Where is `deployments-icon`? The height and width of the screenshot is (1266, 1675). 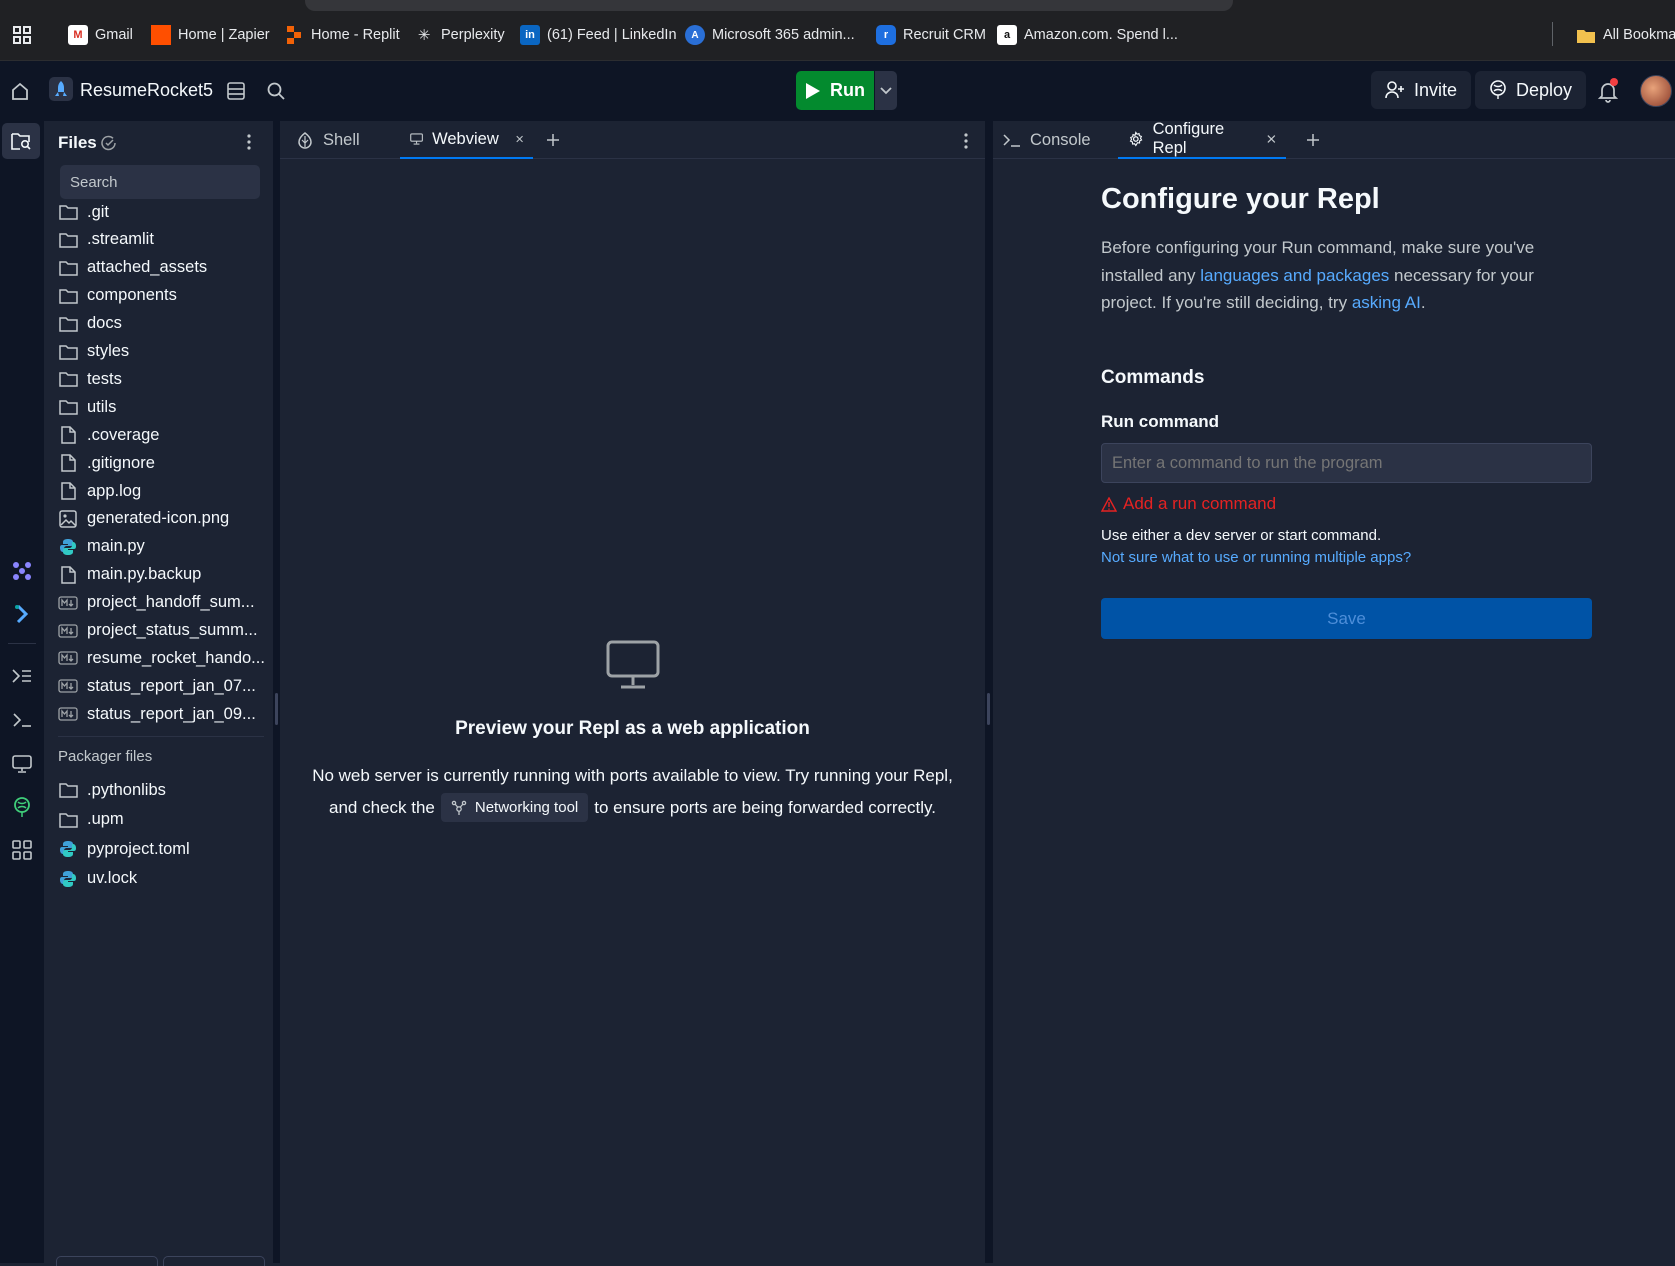
deployments-icon is located at coordinates (22, 807).